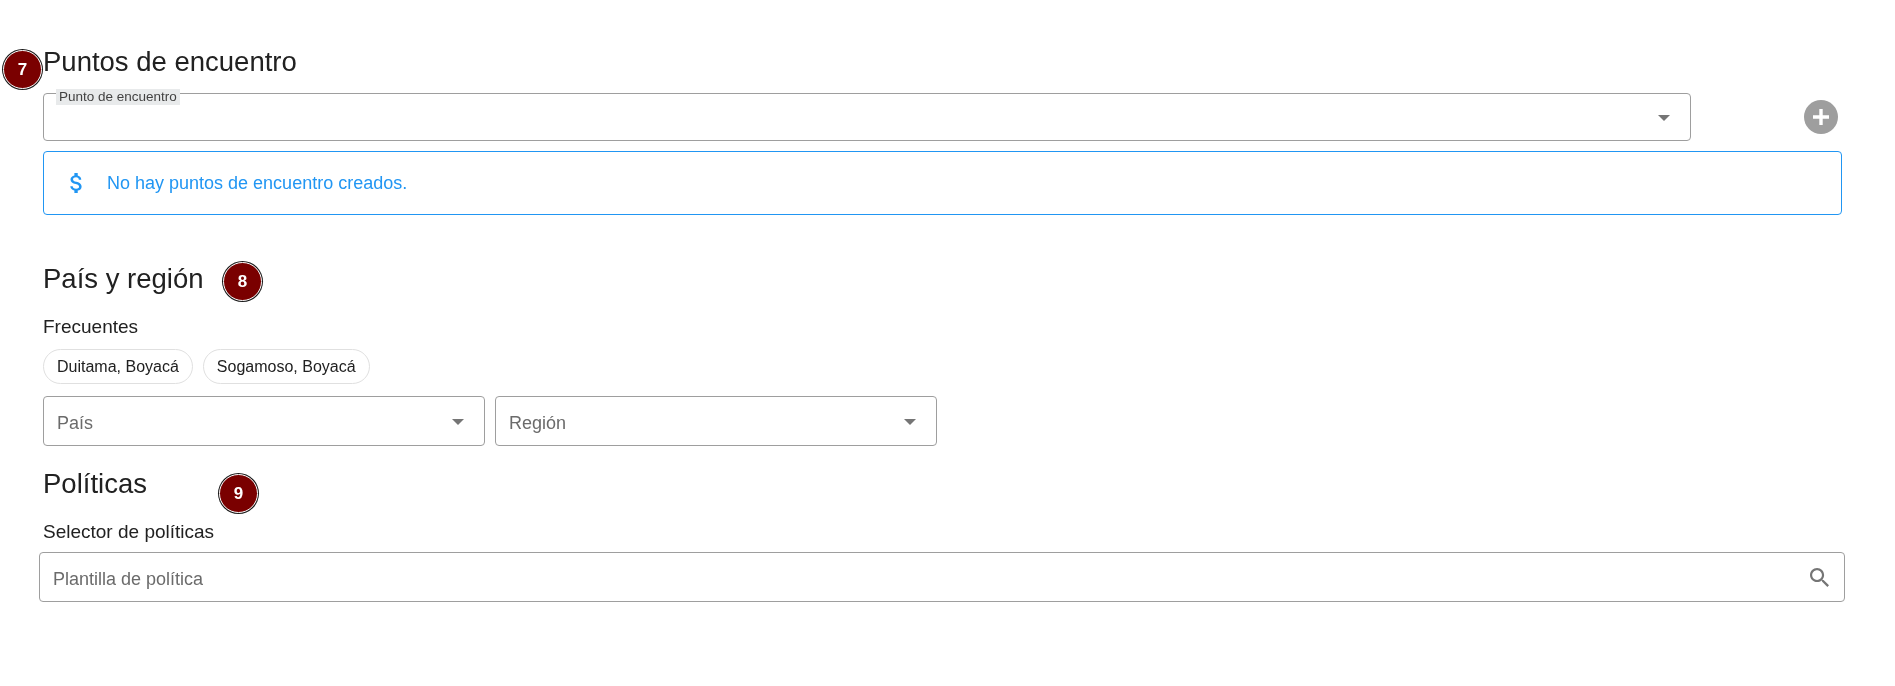 The height and width of the screenshot is (686, 1895). I want to click on section-title: País y región, so click(123, 279).